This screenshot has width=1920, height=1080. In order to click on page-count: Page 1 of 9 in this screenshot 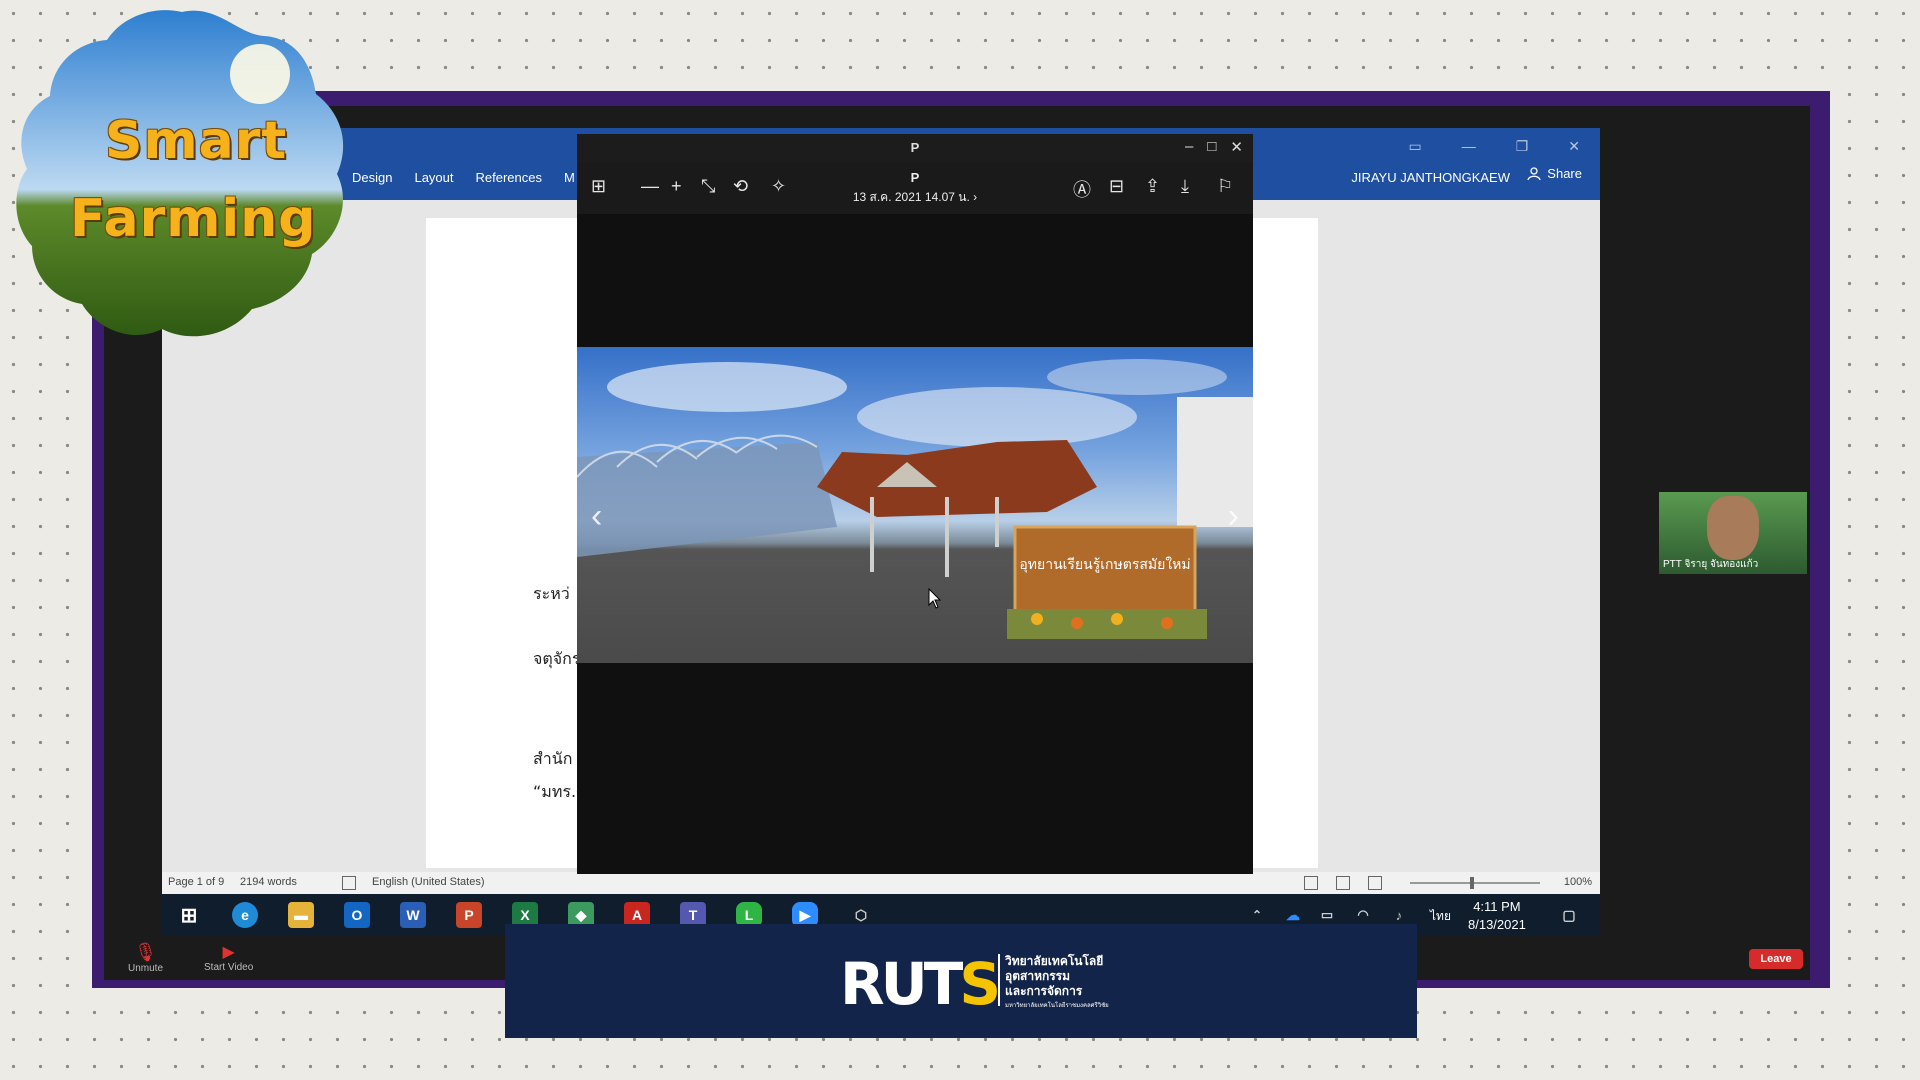, I will do `click(196, 882)`.